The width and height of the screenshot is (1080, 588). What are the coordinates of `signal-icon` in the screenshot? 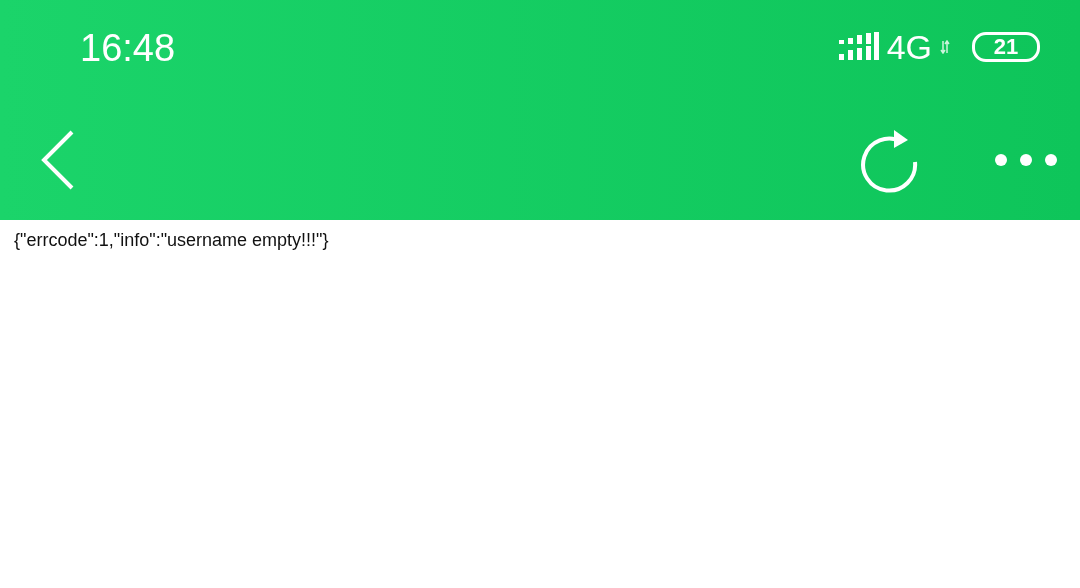 It's located at (858, 47).